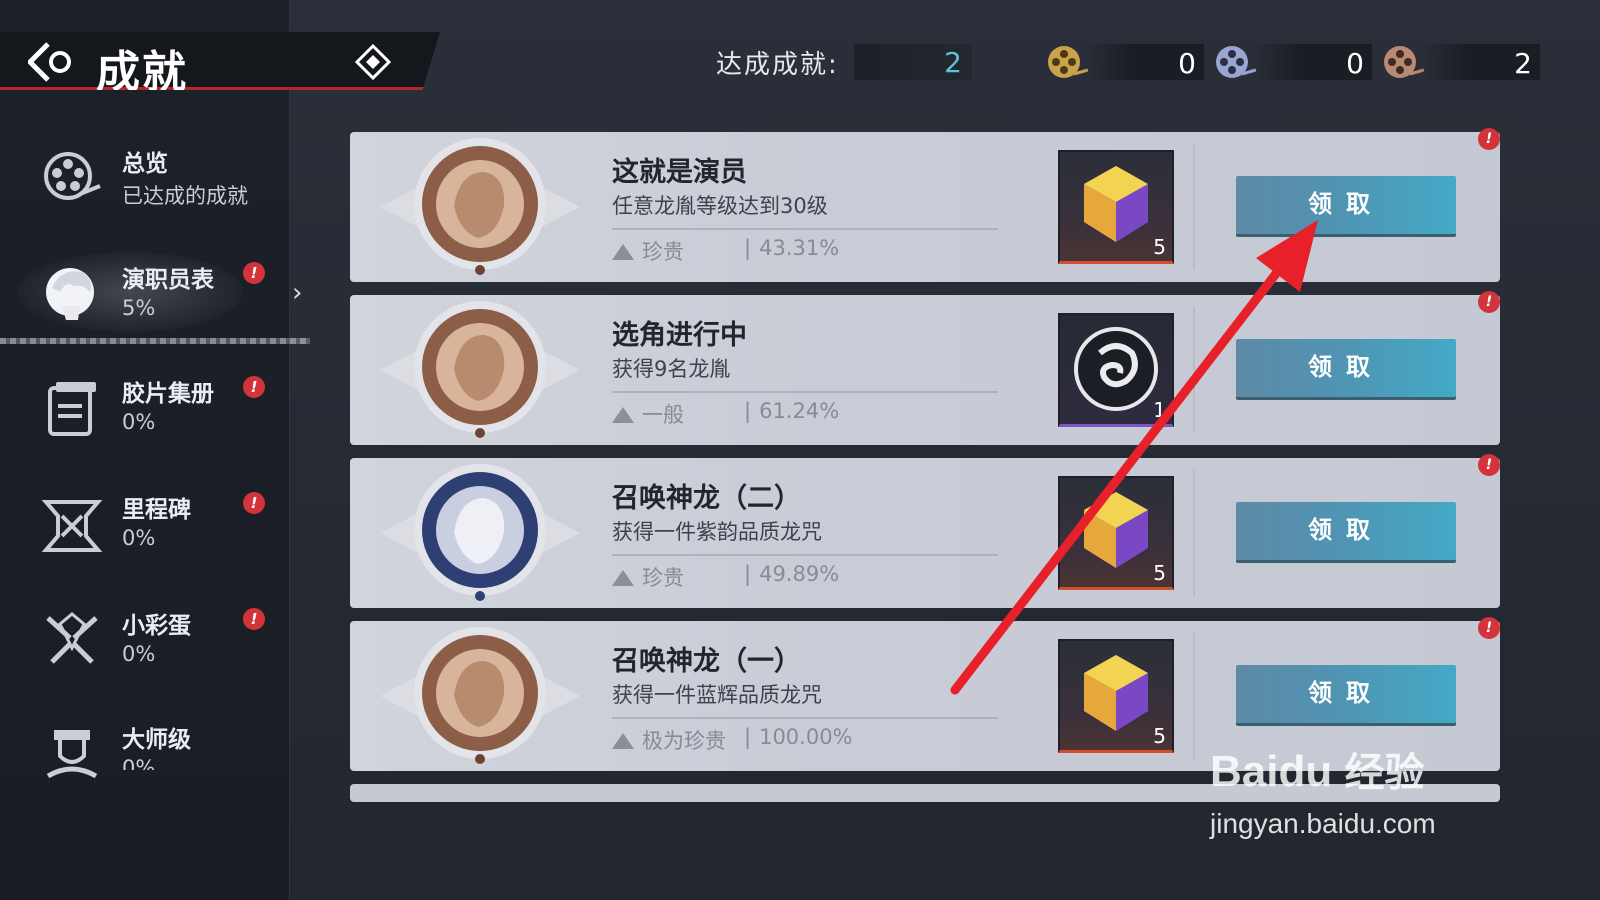 This screenshot has width=1600, height=900. Describe the element at coordinates (1305, 771) in the screenshot. I see `watermark-brand-b: du` at that location.